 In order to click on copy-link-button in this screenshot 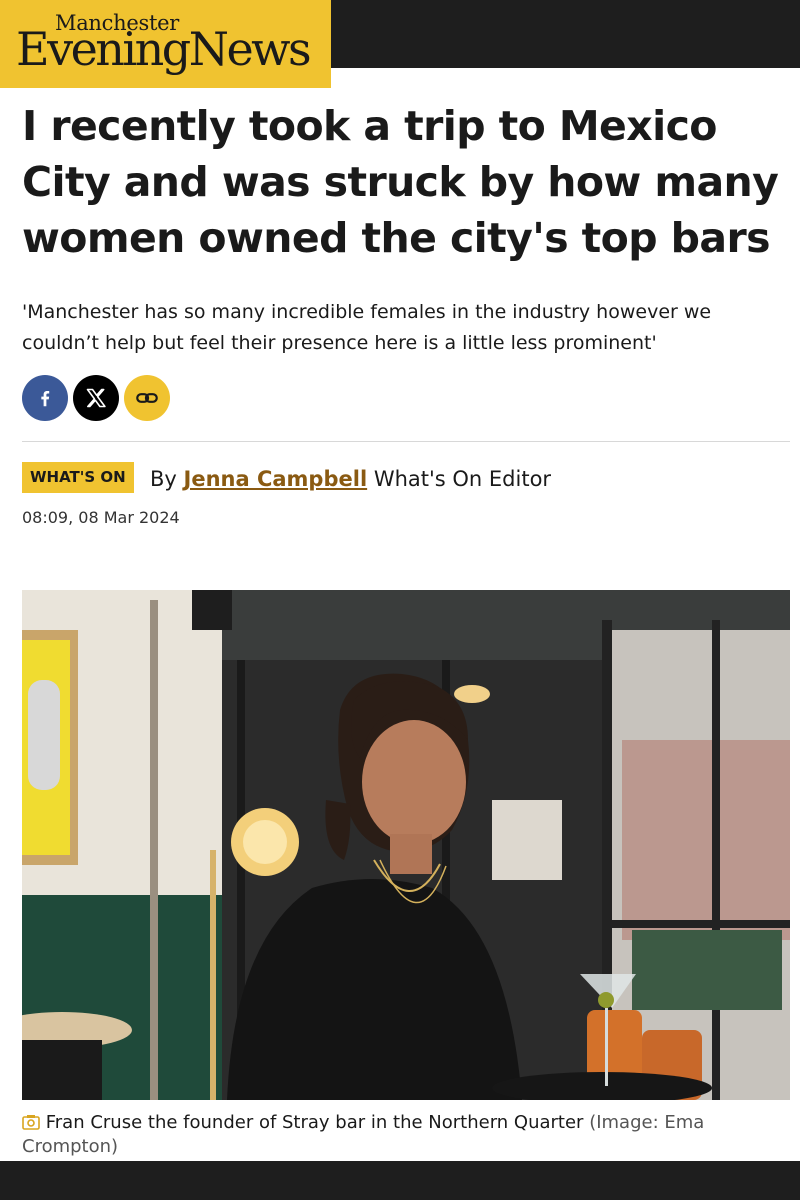, I will do `click(147, 398)`.